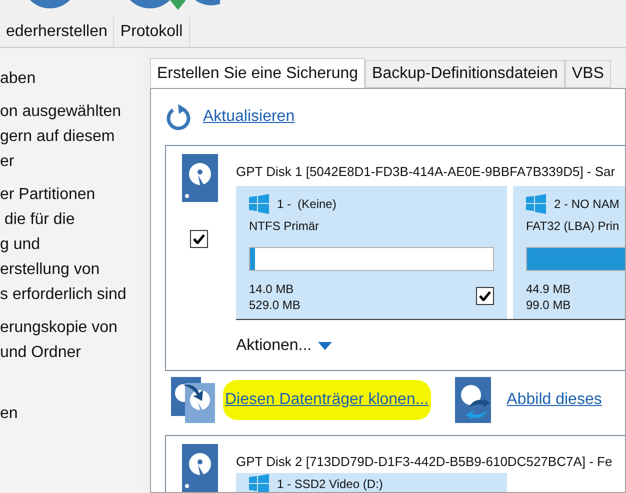 This screenshot has width=626, height=493. Describe the element at coordinates (258, 73) in the screenshot. I see `tab: Erstellen Sie eine Sicherung` at that location.